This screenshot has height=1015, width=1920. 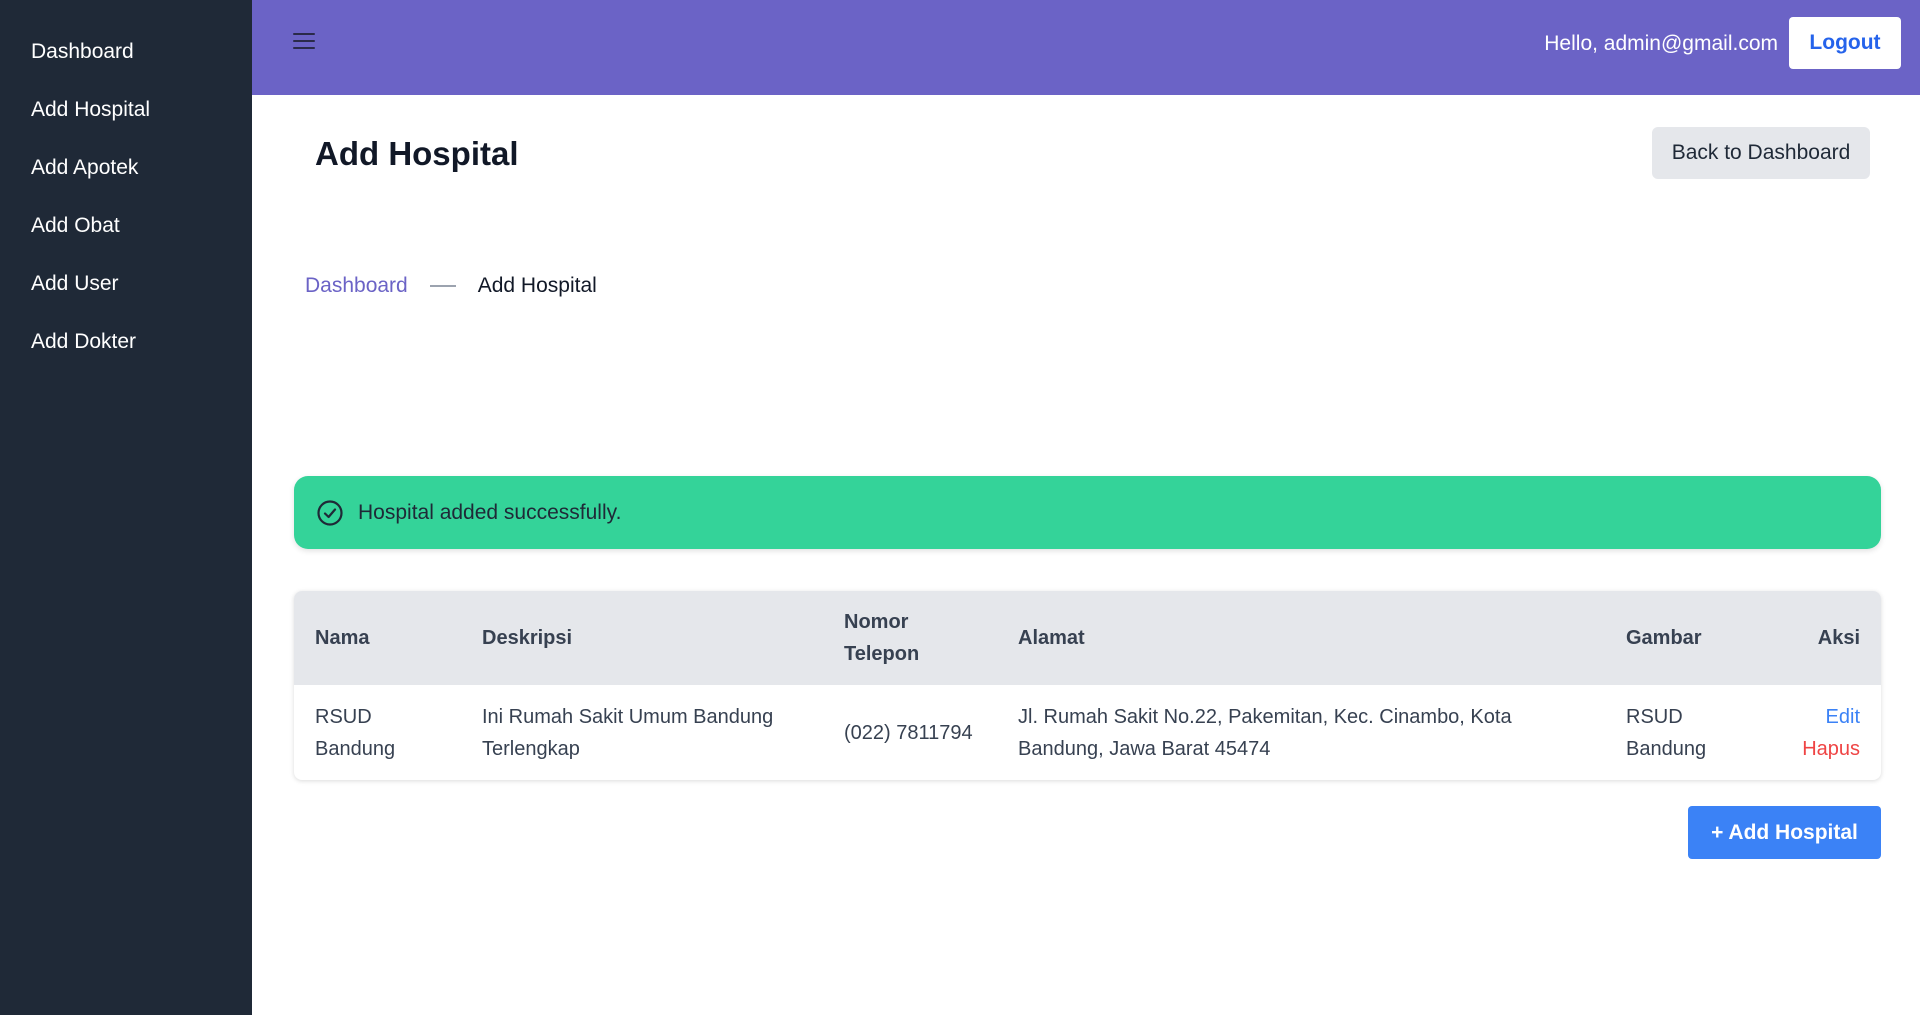 What do you see at coordinates (126, 168) in the screenshot?
I see `sidebar-item-add-apotek: Add Apotek` at bounding box center [126, 168].